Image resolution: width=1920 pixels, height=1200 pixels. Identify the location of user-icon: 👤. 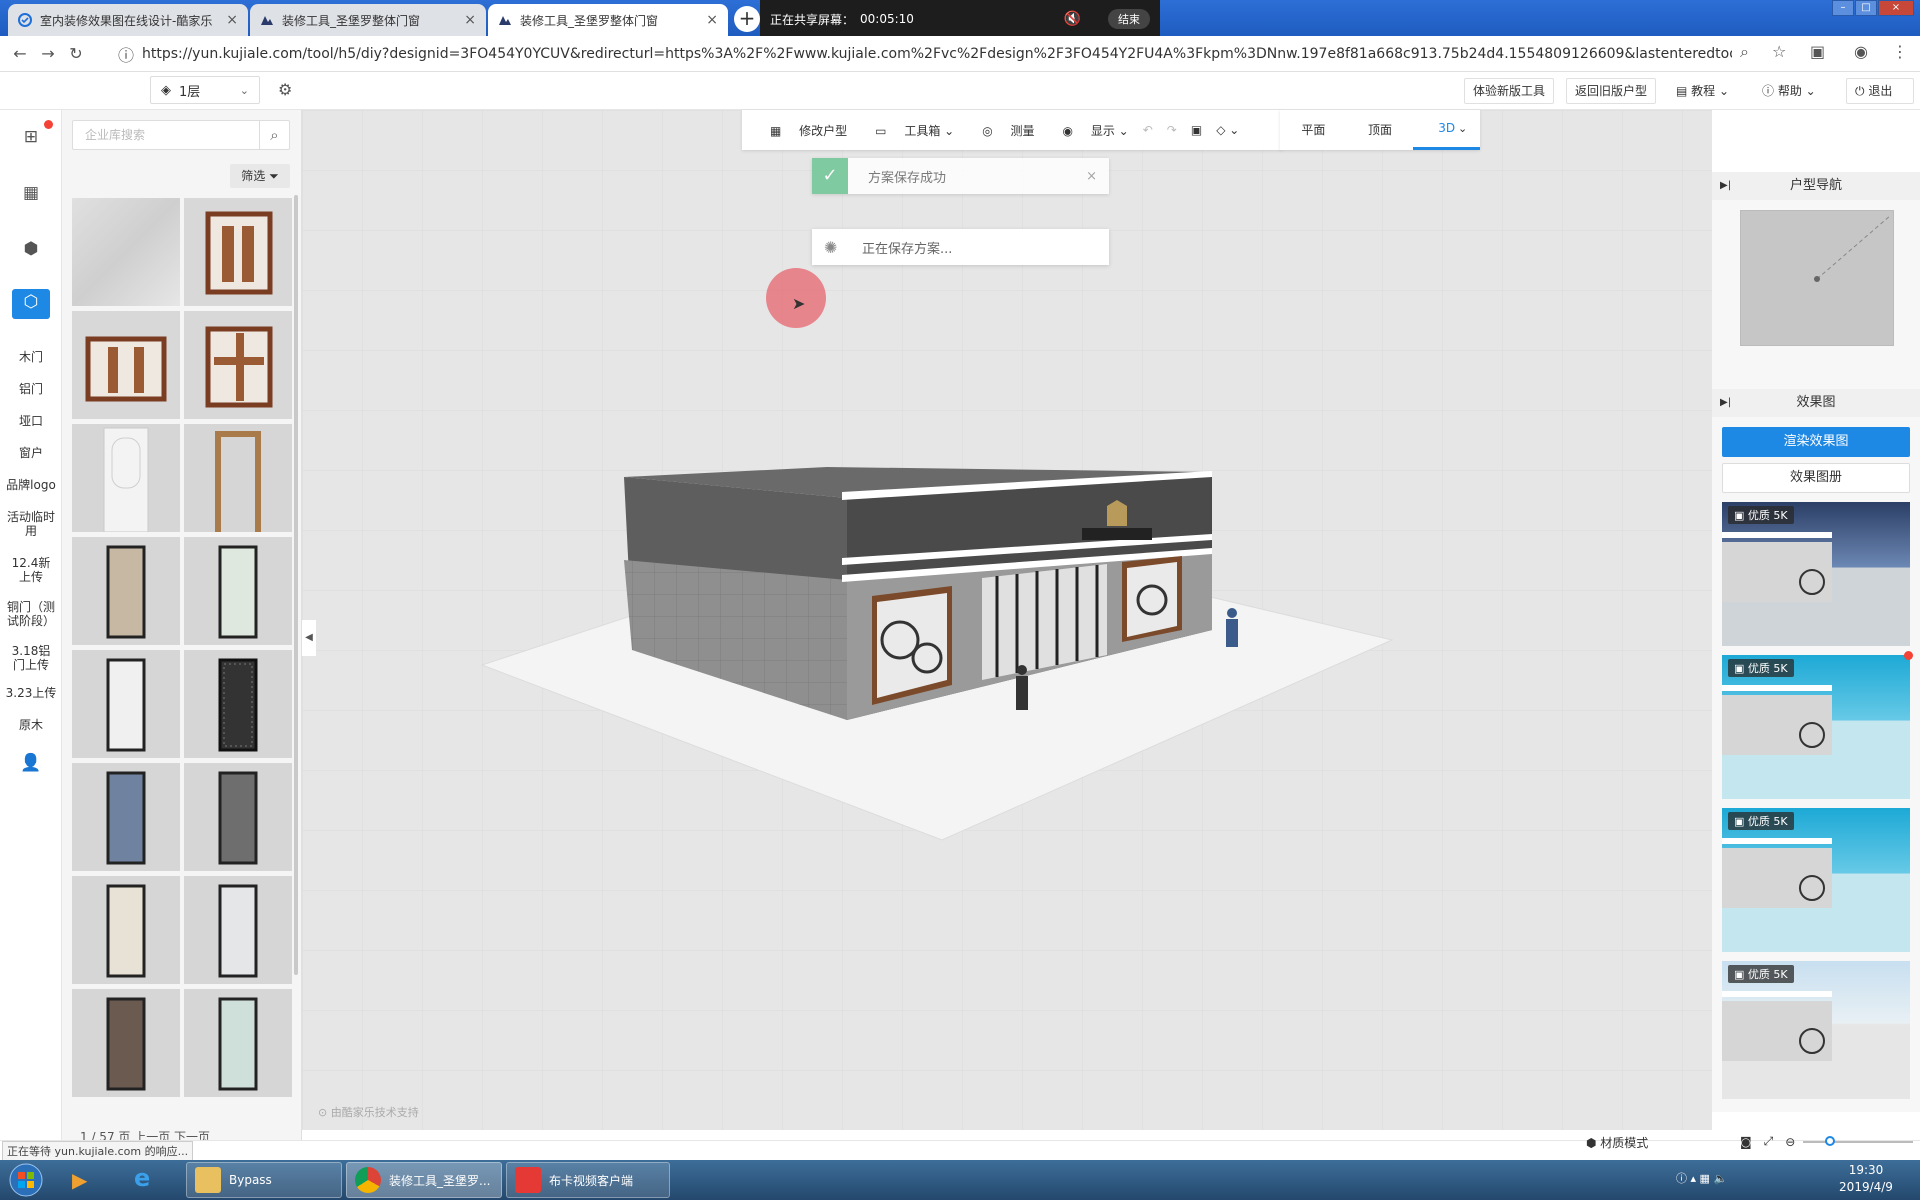
(31, 763).